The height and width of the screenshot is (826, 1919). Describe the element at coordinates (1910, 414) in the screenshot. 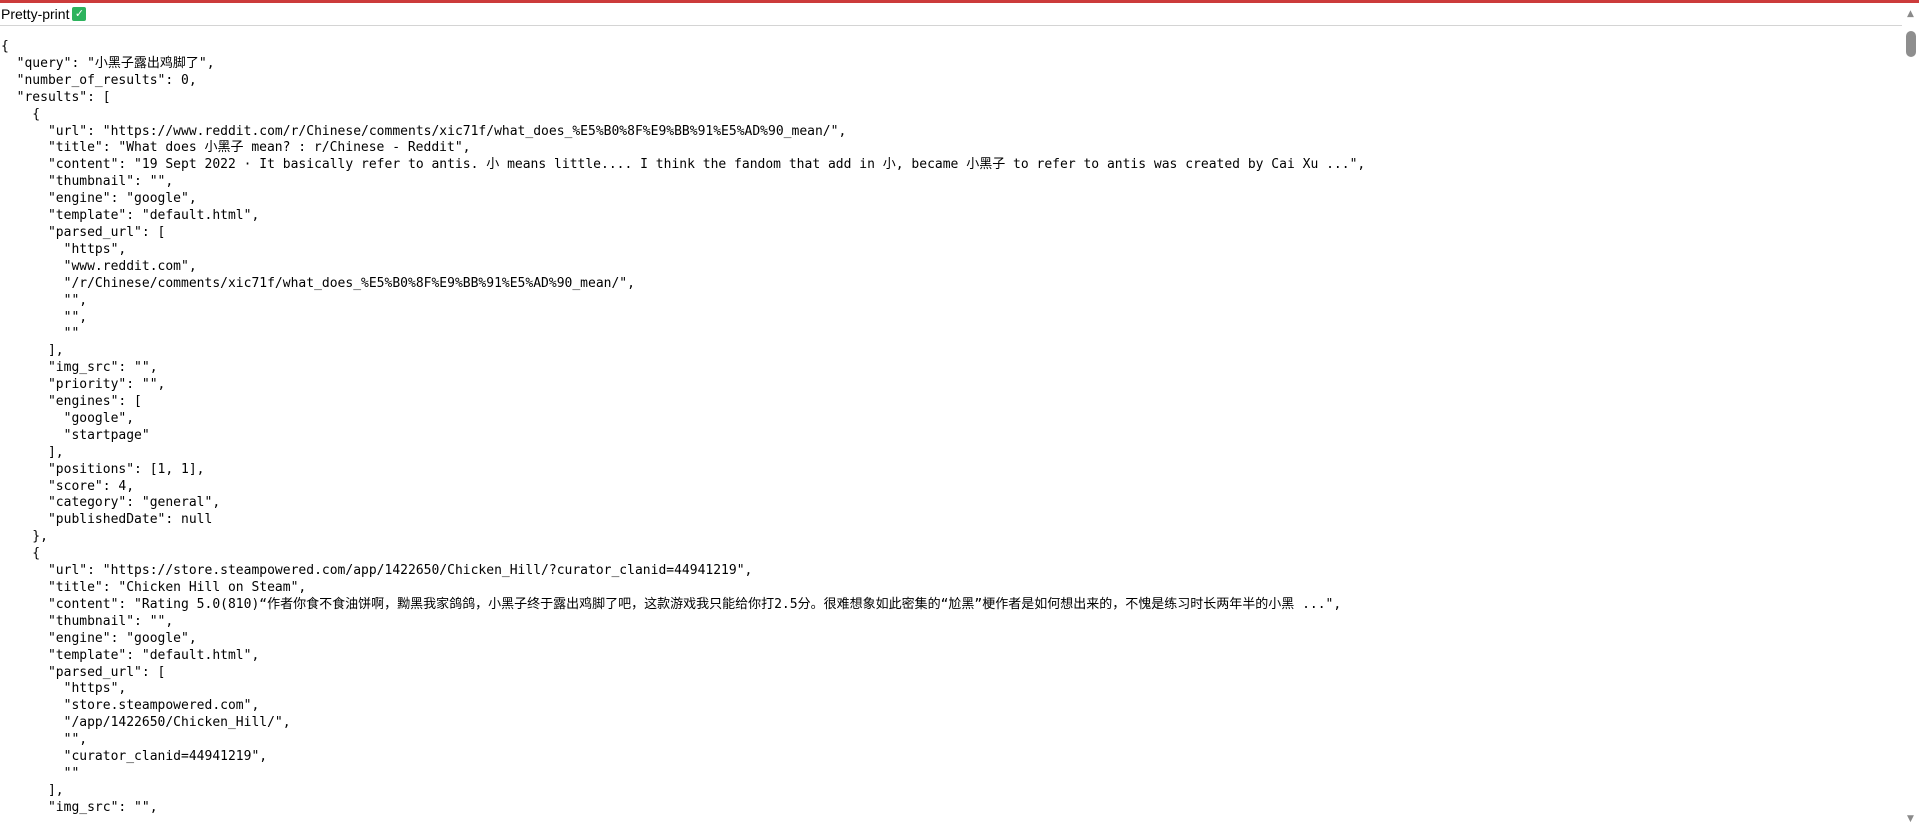

I see `vertical-scrollbar: ▲ ▼` at that location.